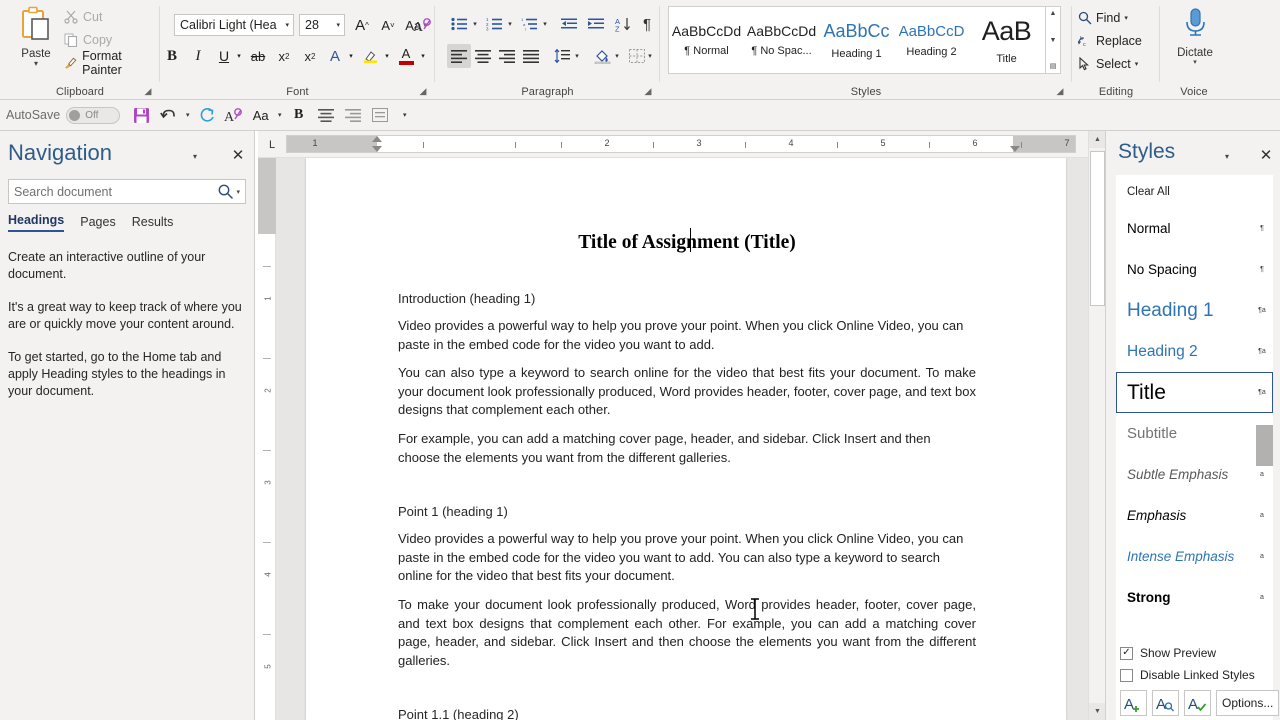 The width and height of the screenshot is (1280, 720). I want to click on copy-button: Copy, so click(88, 40).